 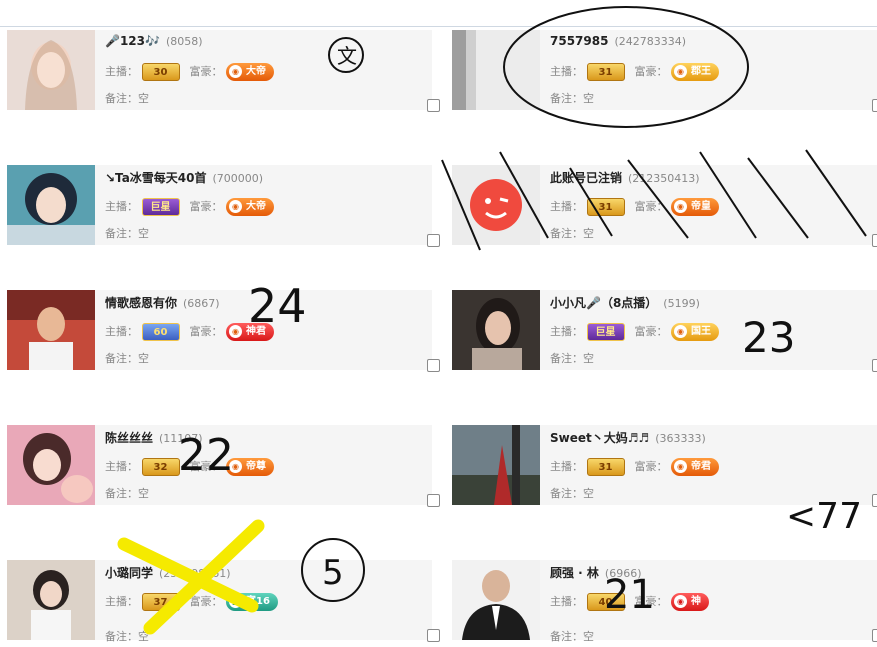 What do you see at coordinates (605, 602) in the screenshot?
I see `anchor-level-badge: 40` at bounding box center [605, 602].